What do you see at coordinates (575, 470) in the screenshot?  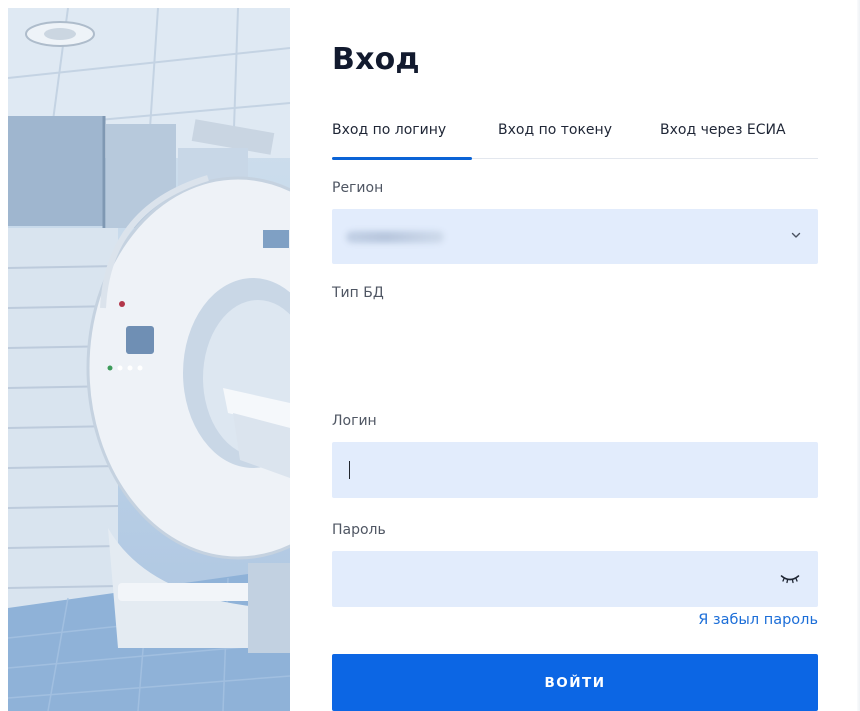 I see `login-input` at bounding box center [575, 470].